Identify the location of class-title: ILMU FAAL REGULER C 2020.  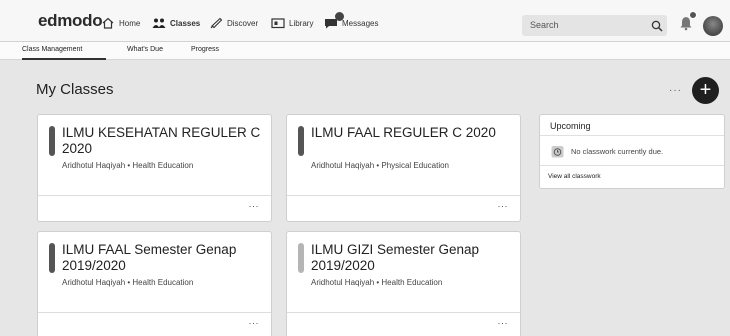
(413, 133).